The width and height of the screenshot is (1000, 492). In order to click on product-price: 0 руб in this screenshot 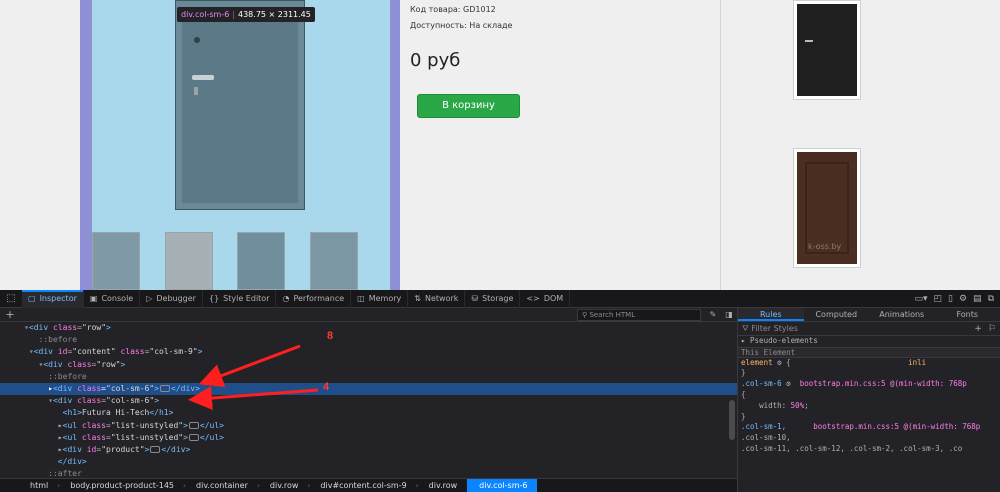, I will do `click(435, 60)`.